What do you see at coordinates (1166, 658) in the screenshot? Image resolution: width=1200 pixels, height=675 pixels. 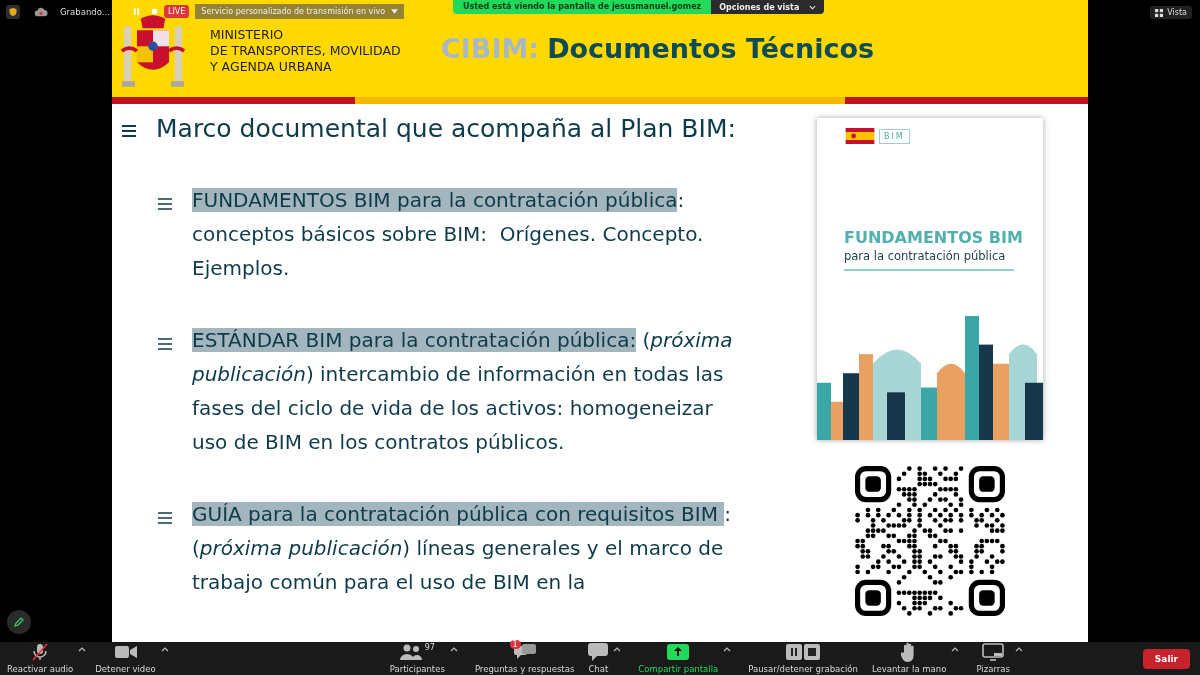 I see `leave-button: Salir` at bounding box center [1166, 658].